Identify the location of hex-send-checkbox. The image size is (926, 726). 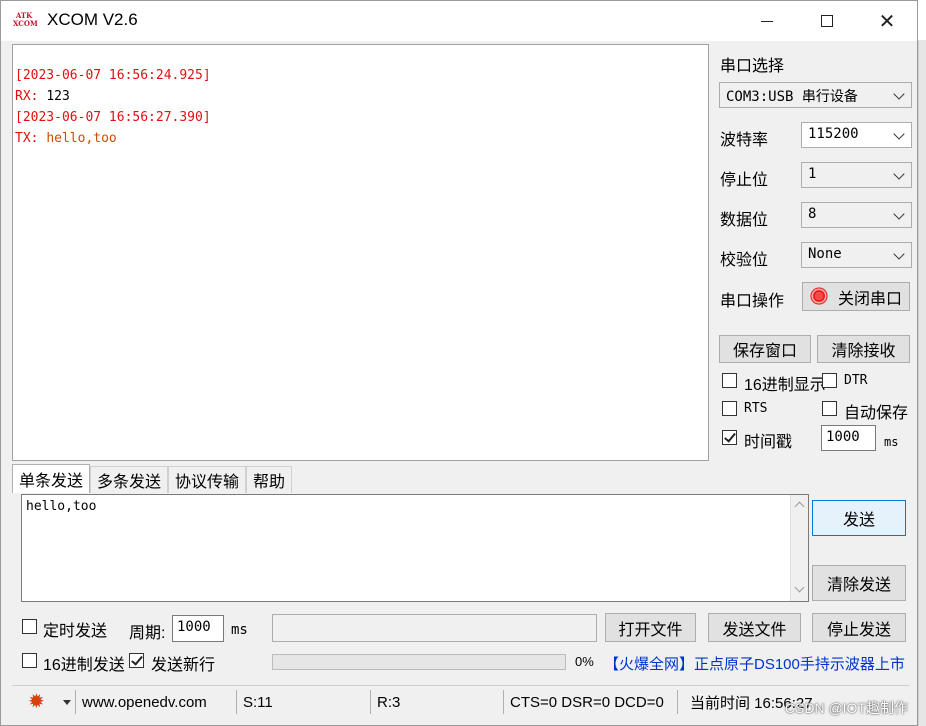
(29, 660).